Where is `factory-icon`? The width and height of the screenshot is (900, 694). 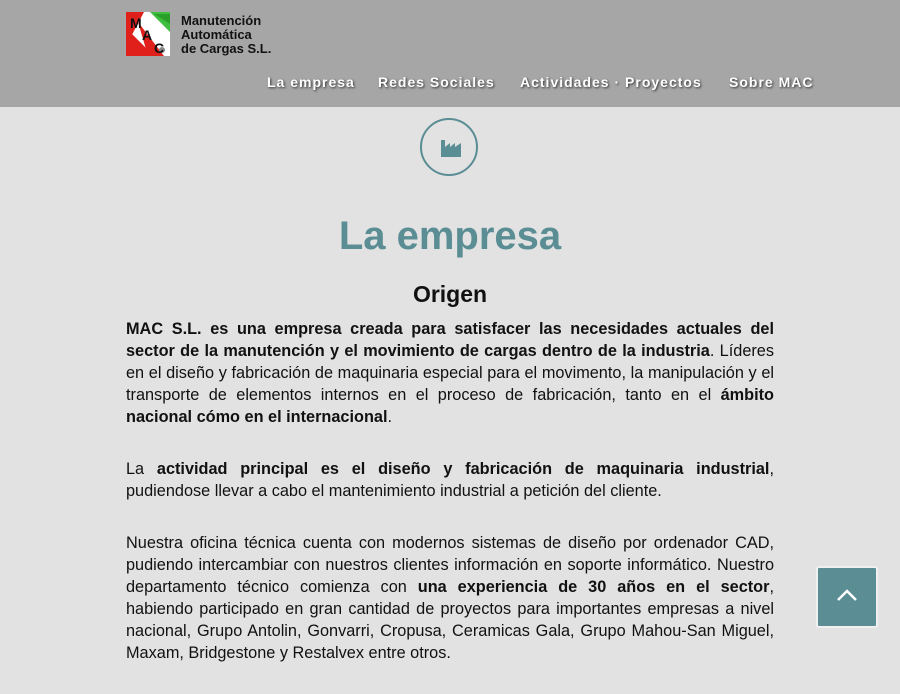
factory-icon is located at coordinates (451, 148).